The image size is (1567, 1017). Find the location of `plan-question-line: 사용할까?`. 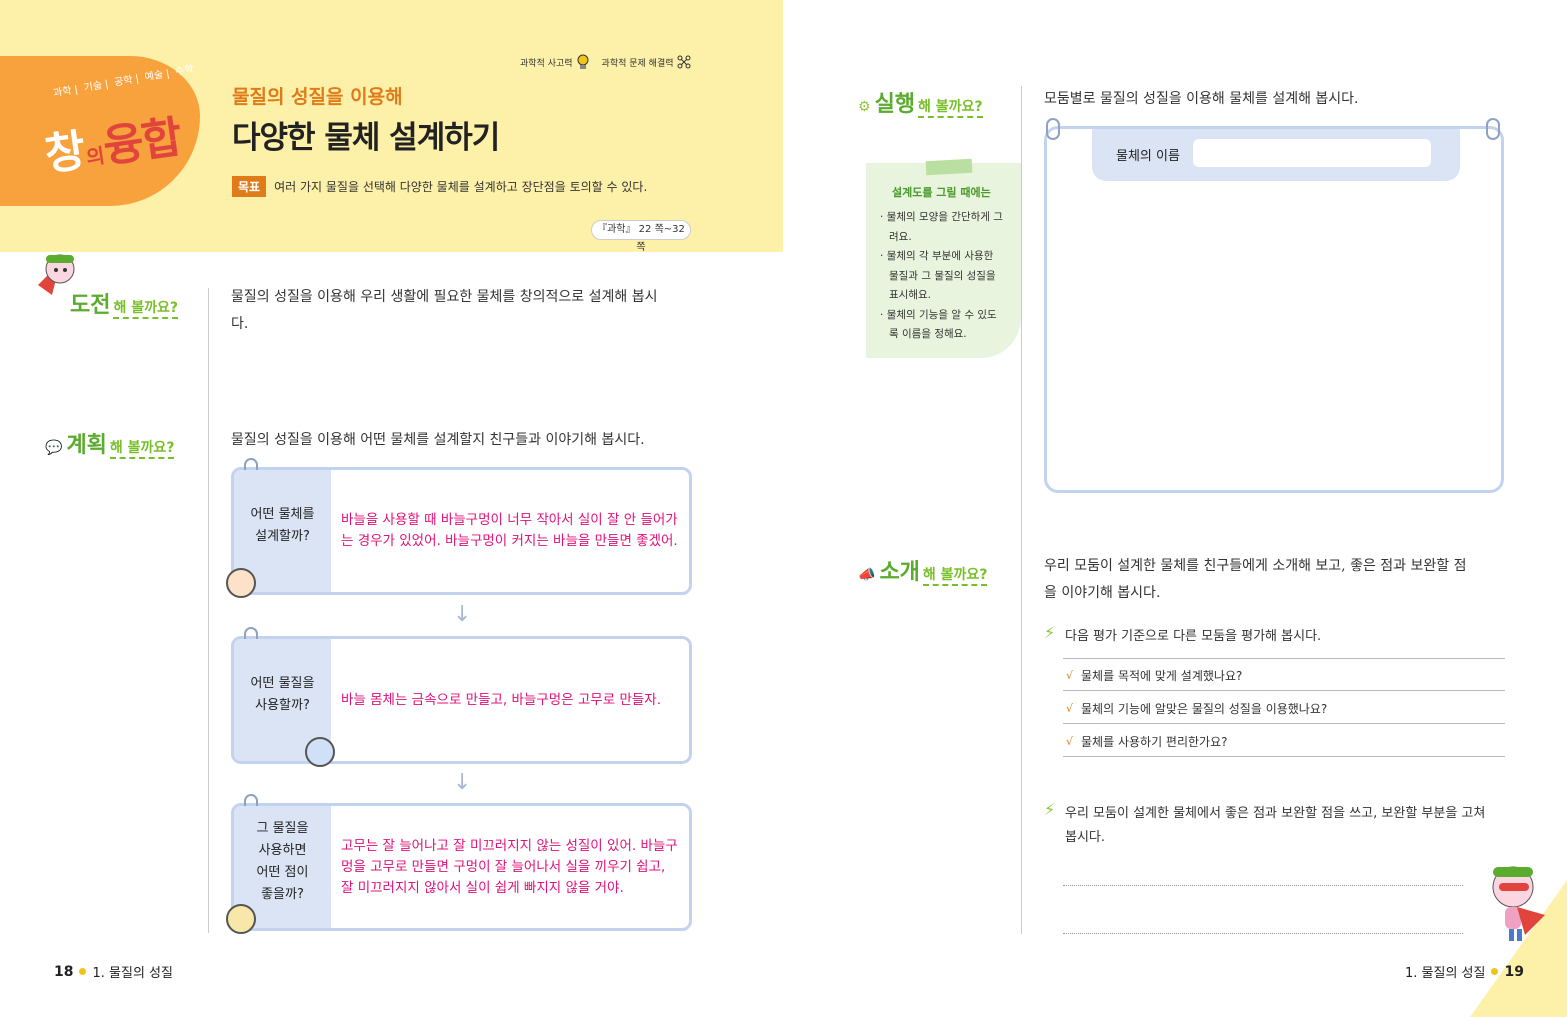

plan-question-line: 사용할까? is located at coordinates (282, 705).